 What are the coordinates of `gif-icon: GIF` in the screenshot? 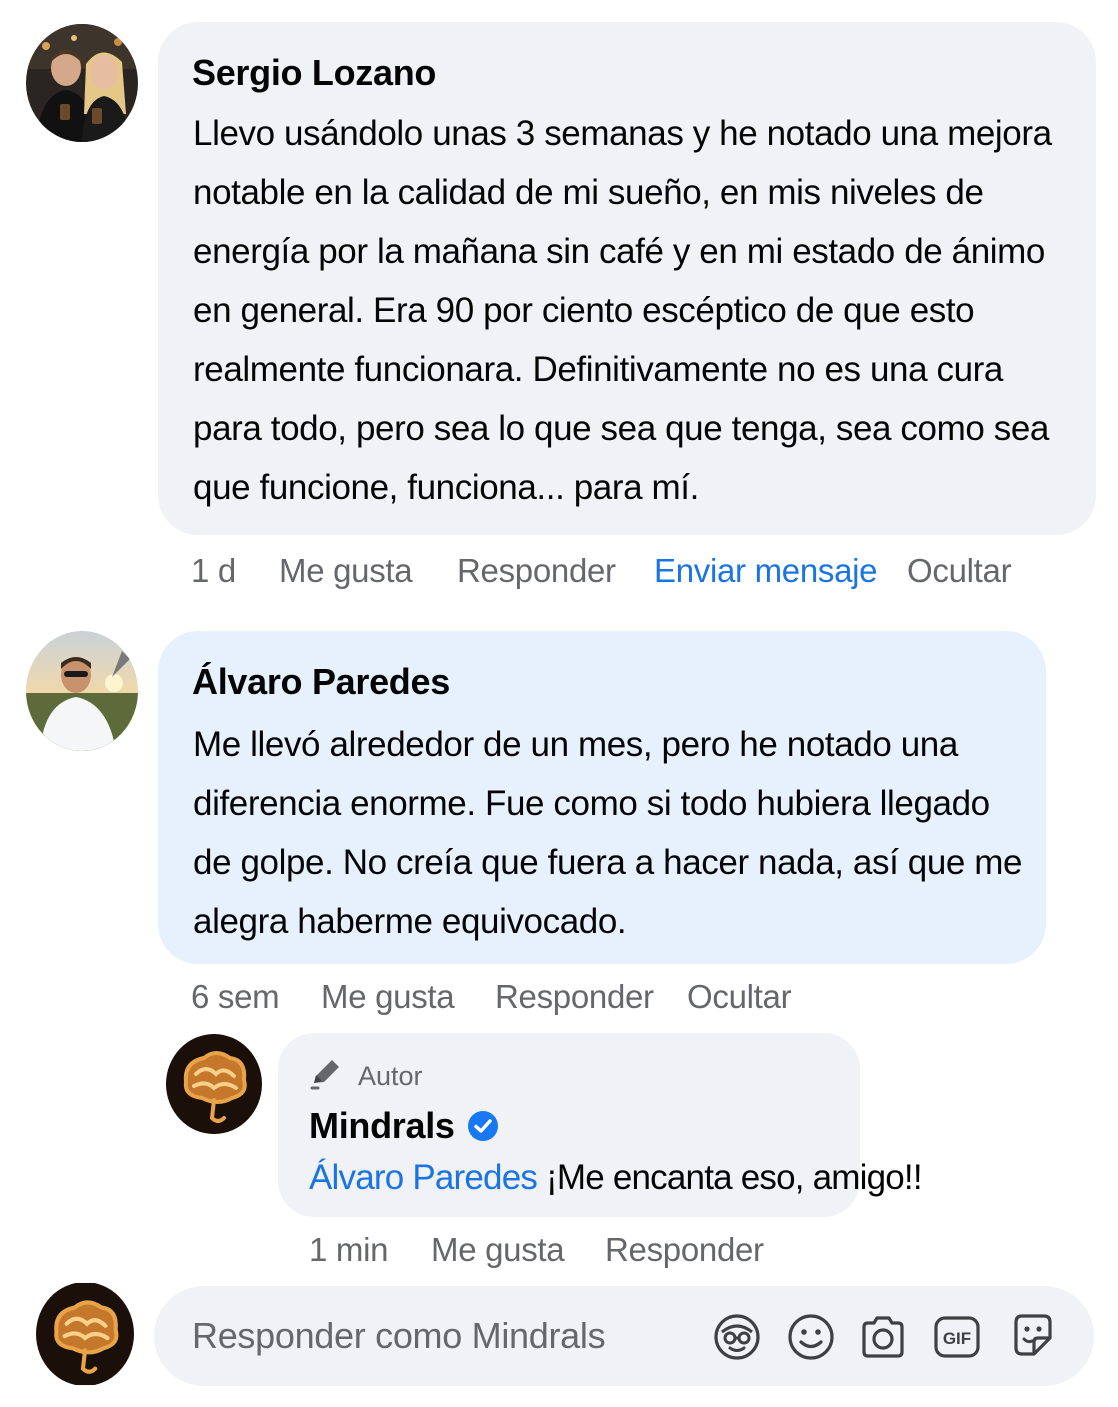 It's located at (957, 1337).